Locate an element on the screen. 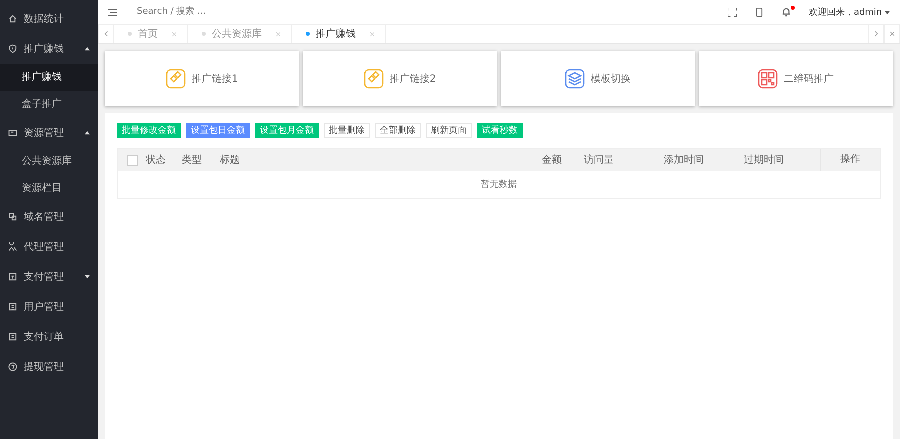 This screenshot has width=900, height=439. sidebar-item: 代理管理 is located at coordinates (49, 247).